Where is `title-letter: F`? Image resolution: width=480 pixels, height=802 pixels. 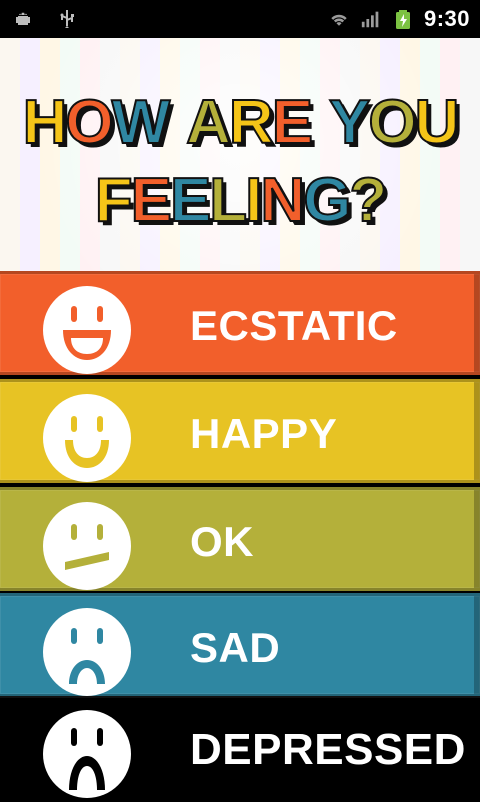
title-letter: F is located at coordinates (114, 200).